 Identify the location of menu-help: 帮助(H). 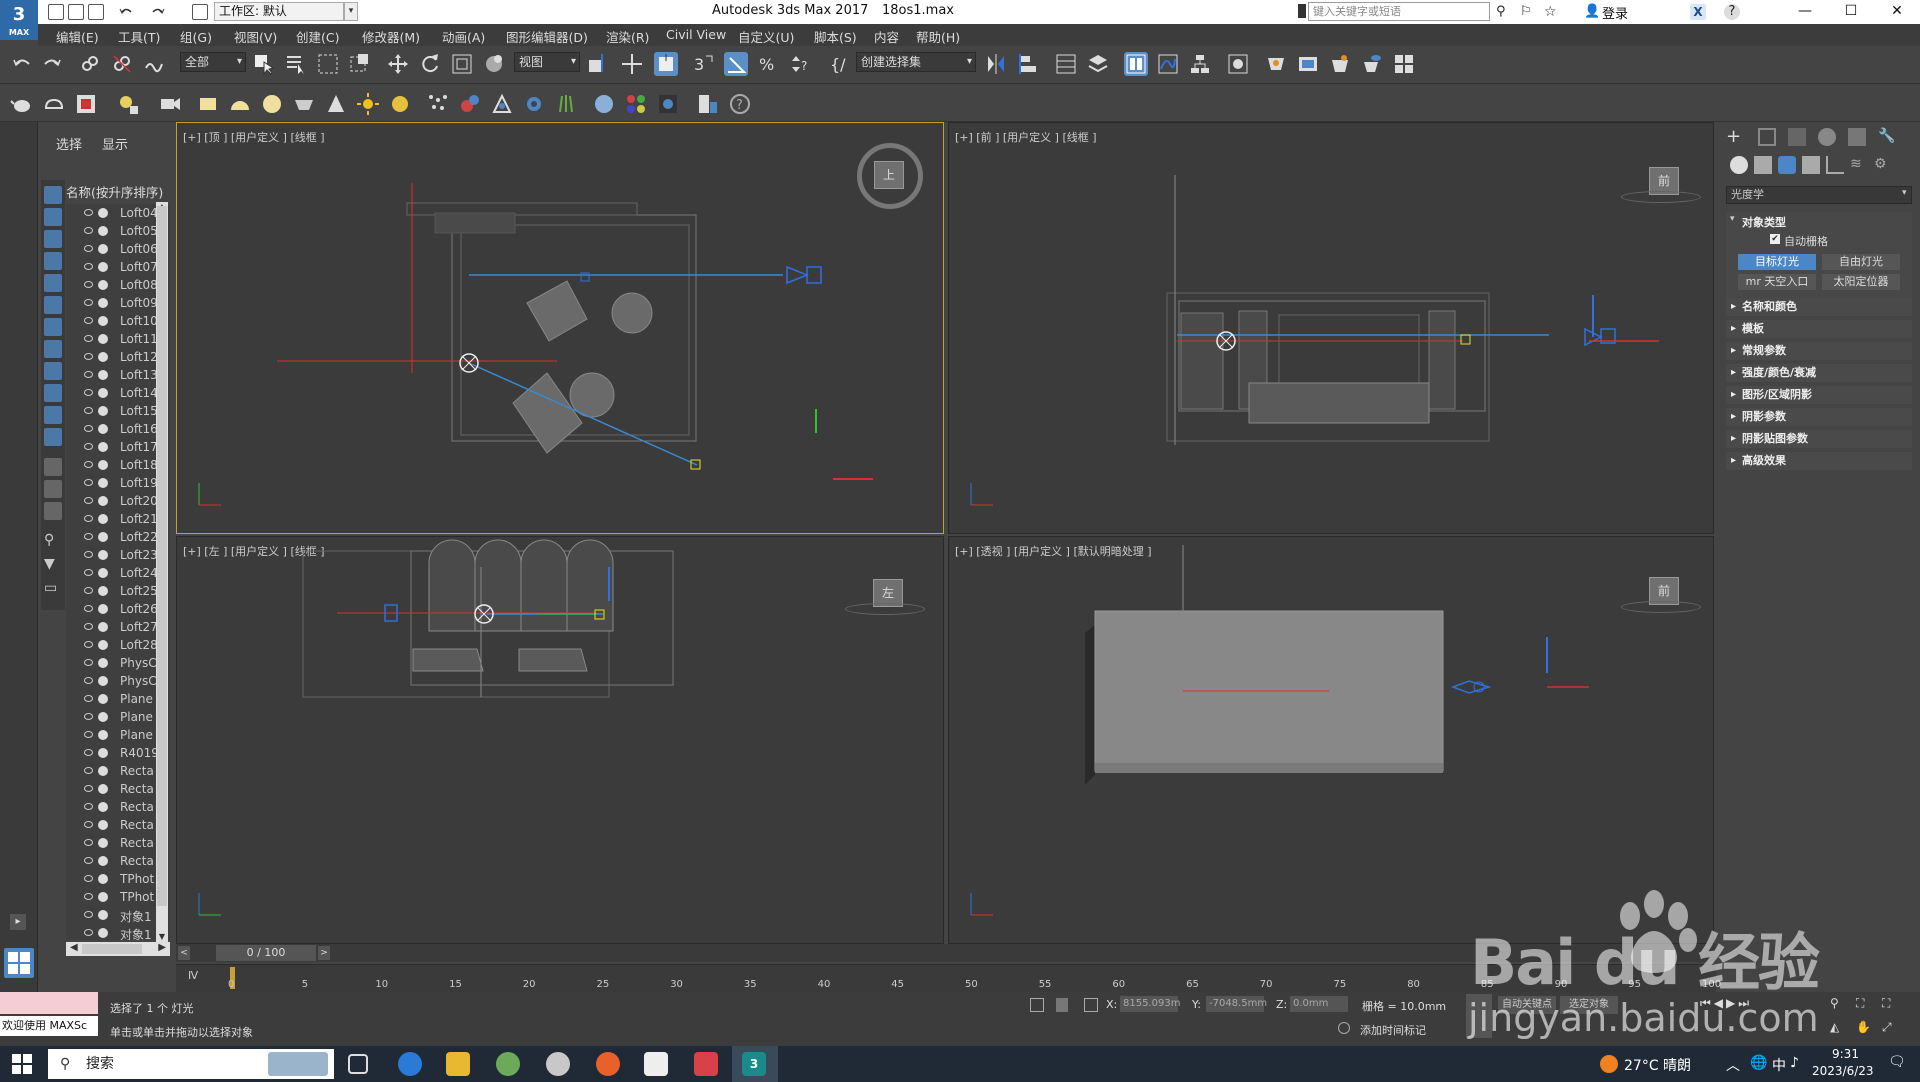
(938, 36).